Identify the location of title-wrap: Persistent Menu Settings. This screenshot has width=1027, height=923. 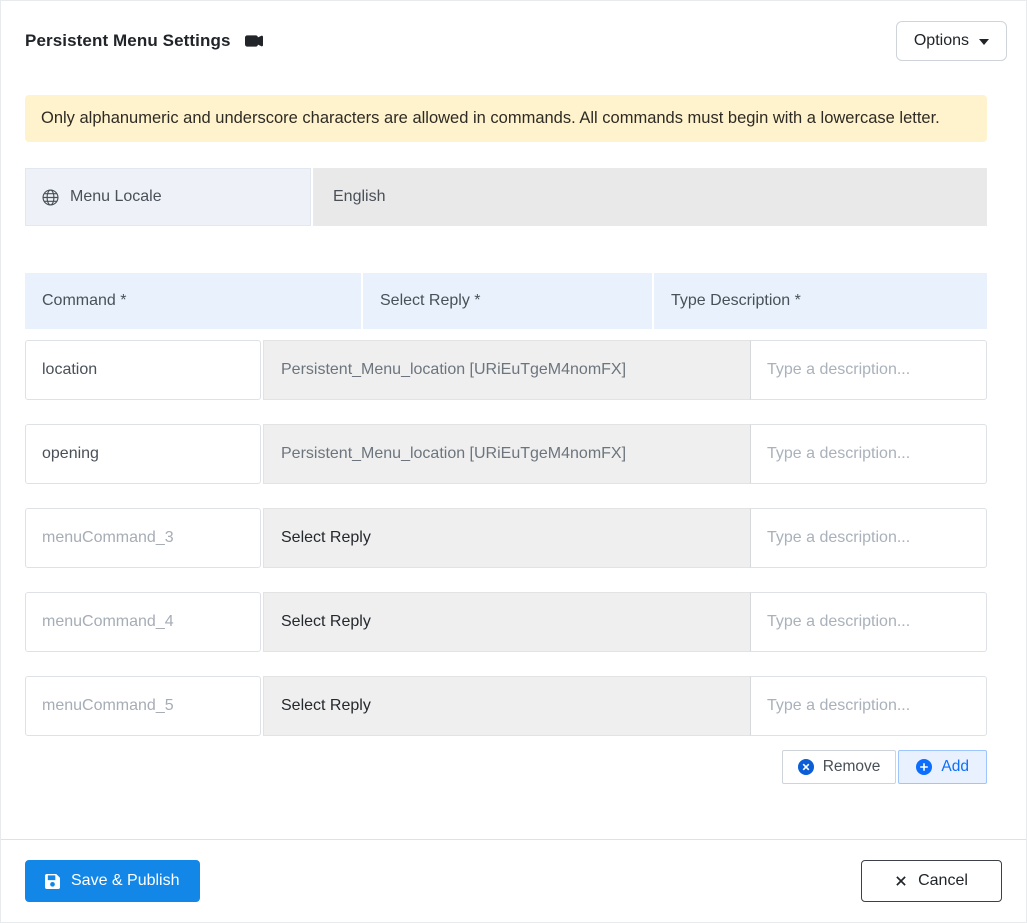
(144, 41).